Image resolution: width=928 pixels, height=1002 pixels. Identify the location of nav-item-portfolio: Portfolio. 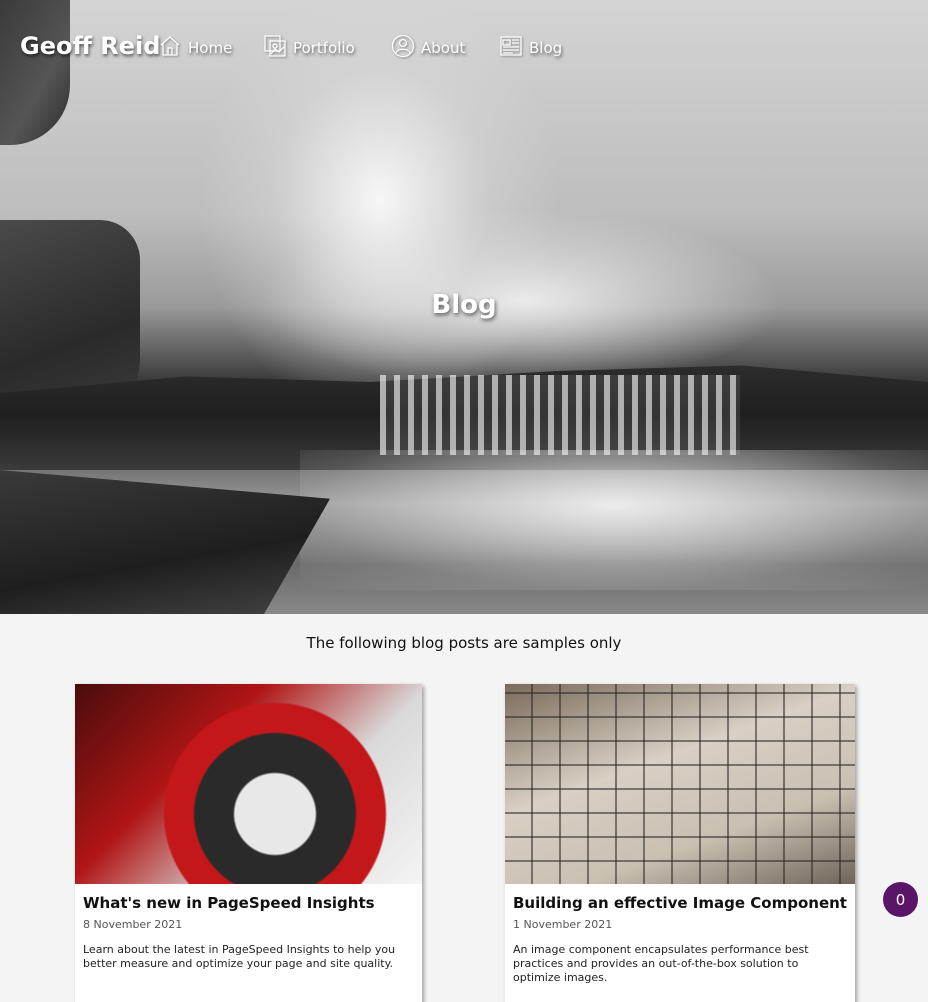
(309, 48).